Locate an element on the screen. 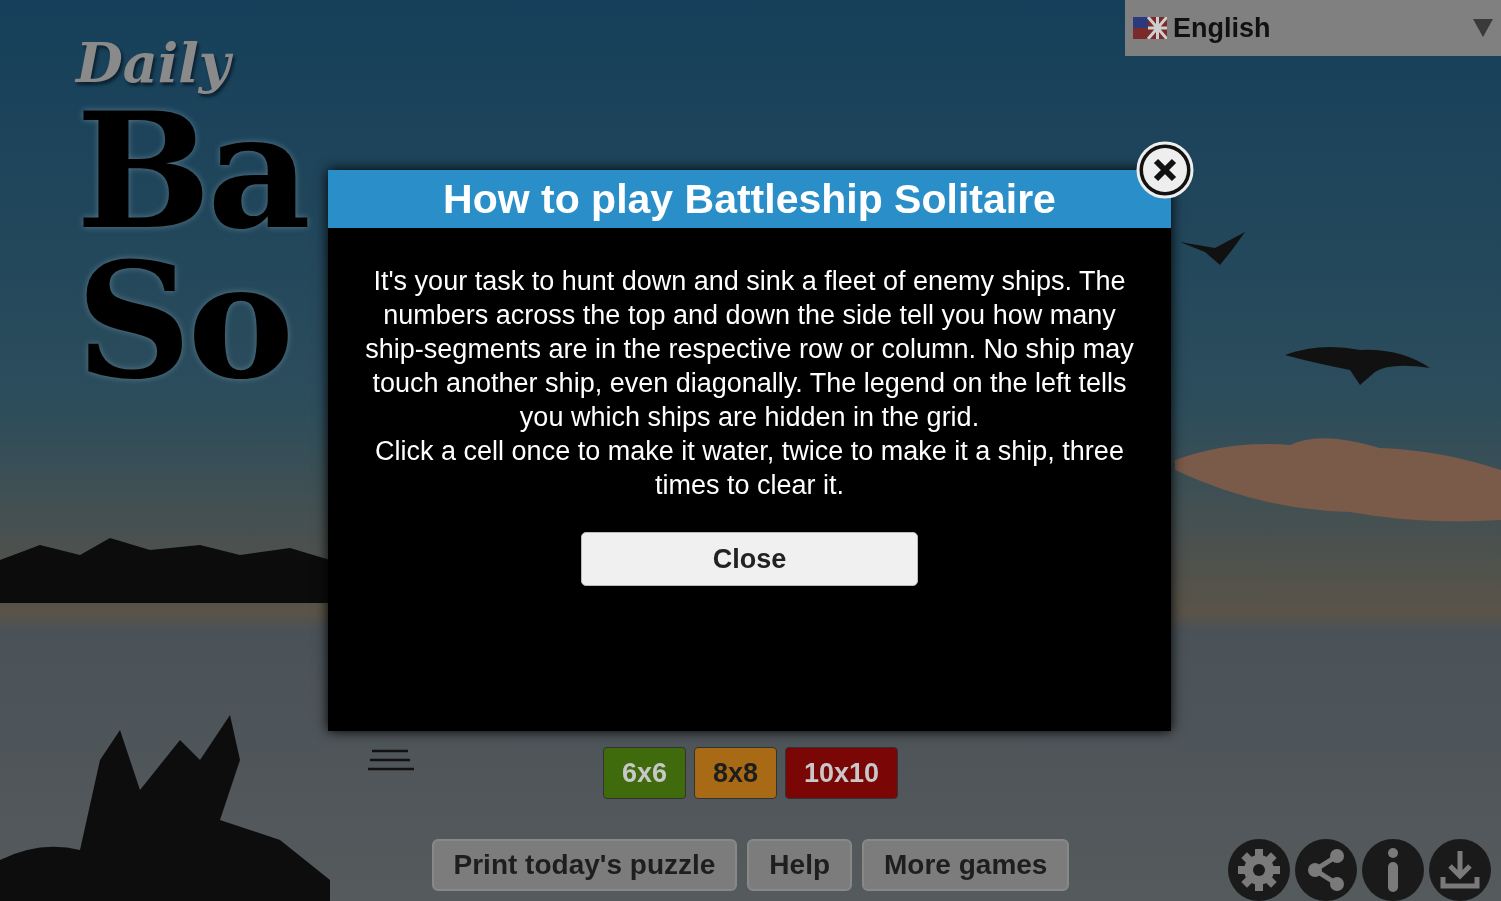 The width and height of the screenshot is (1501, 901). grid-size-button: 10x10 is located at coordinates (842, 773).